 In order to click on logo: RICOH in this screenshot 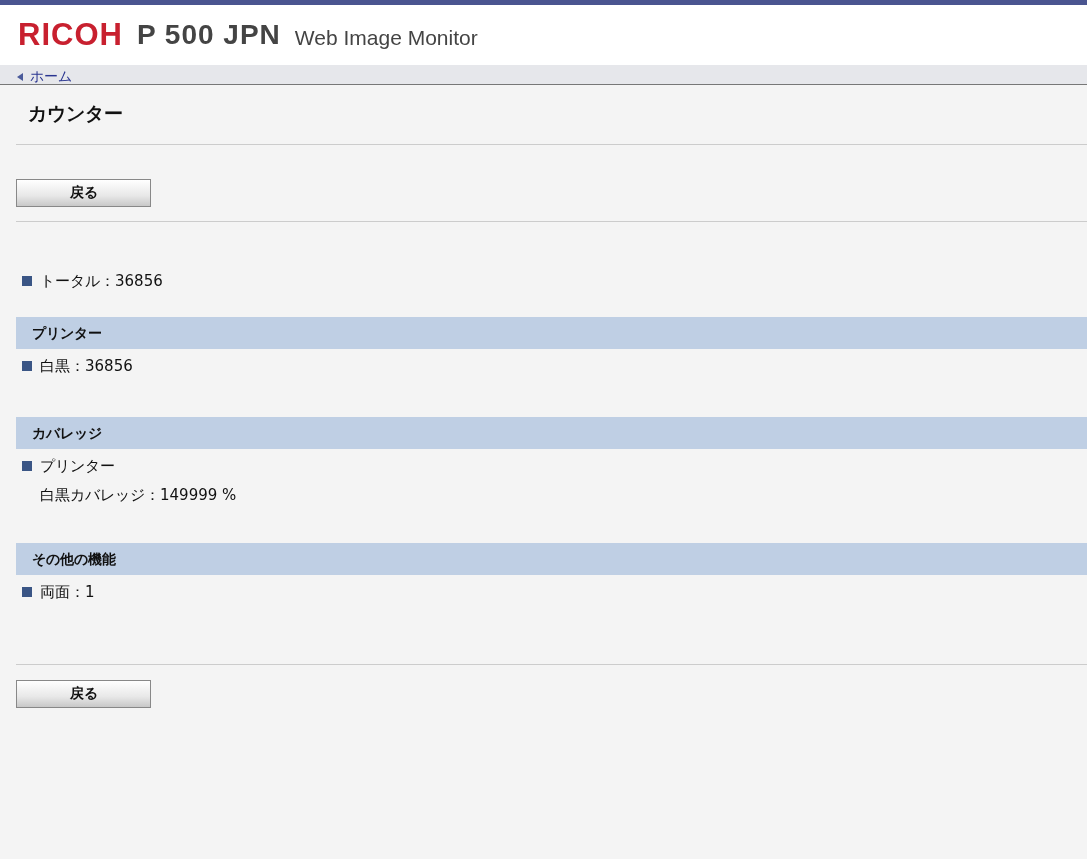, I will do `click(70, 35)`.